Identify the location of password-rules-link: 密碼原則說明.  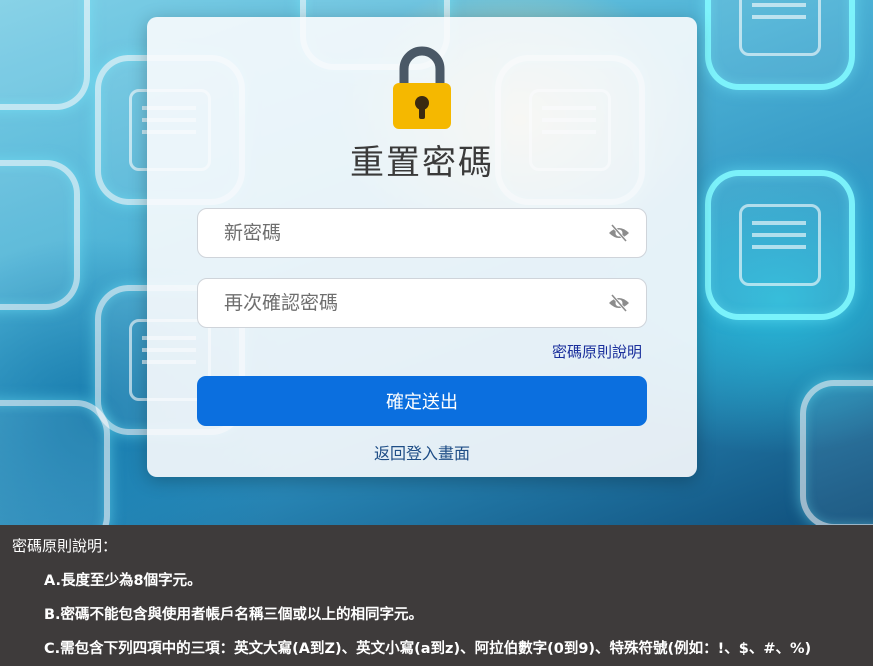
(597, 351).